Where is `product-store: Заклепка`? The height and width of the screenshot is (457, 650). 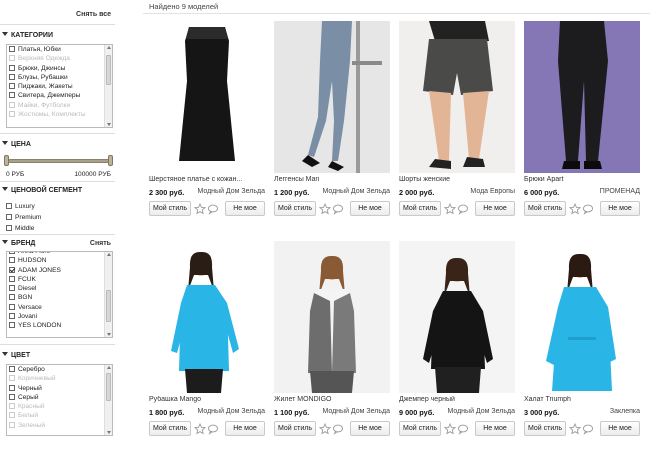 product-store: Заклепка is located at coordinates (625, 411).